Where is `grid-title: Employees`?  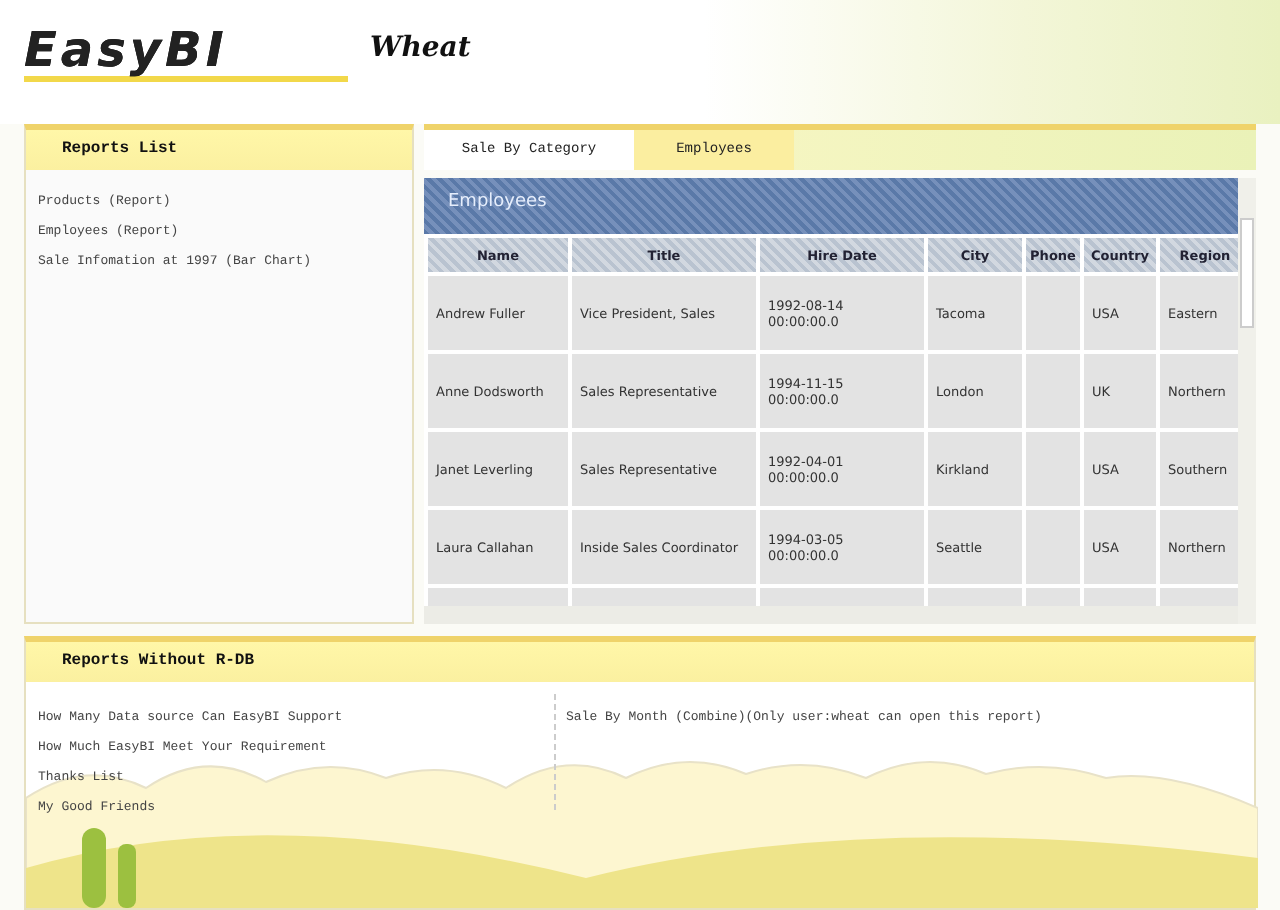 grid-title: Employees is located at coordinates (831, 206).